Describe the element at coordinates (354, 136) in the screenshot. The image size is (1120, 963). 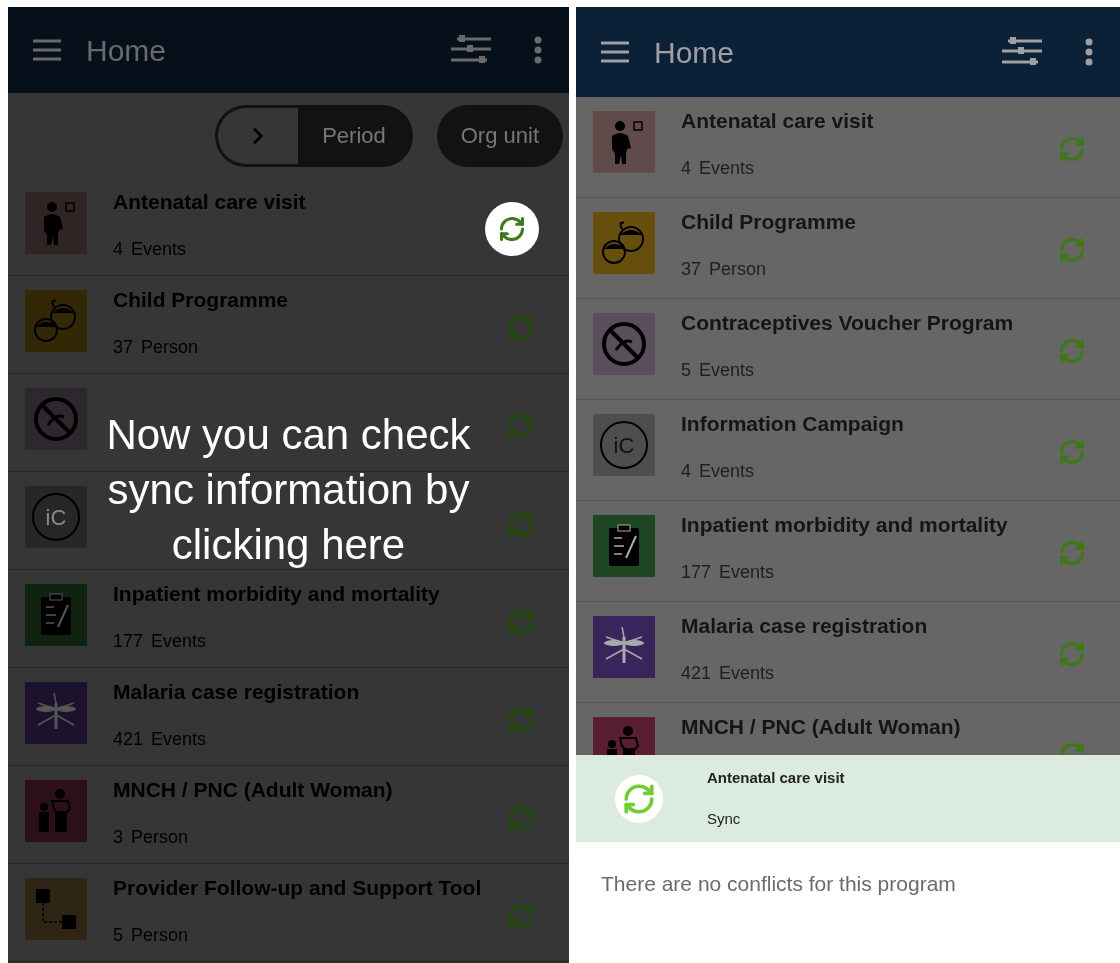
I see `period-label: Period` at that location.